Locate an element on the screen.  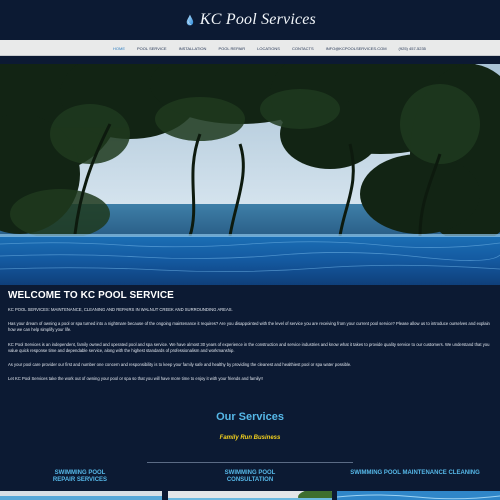
water-drop-icon is located at coordinates (190, 20).